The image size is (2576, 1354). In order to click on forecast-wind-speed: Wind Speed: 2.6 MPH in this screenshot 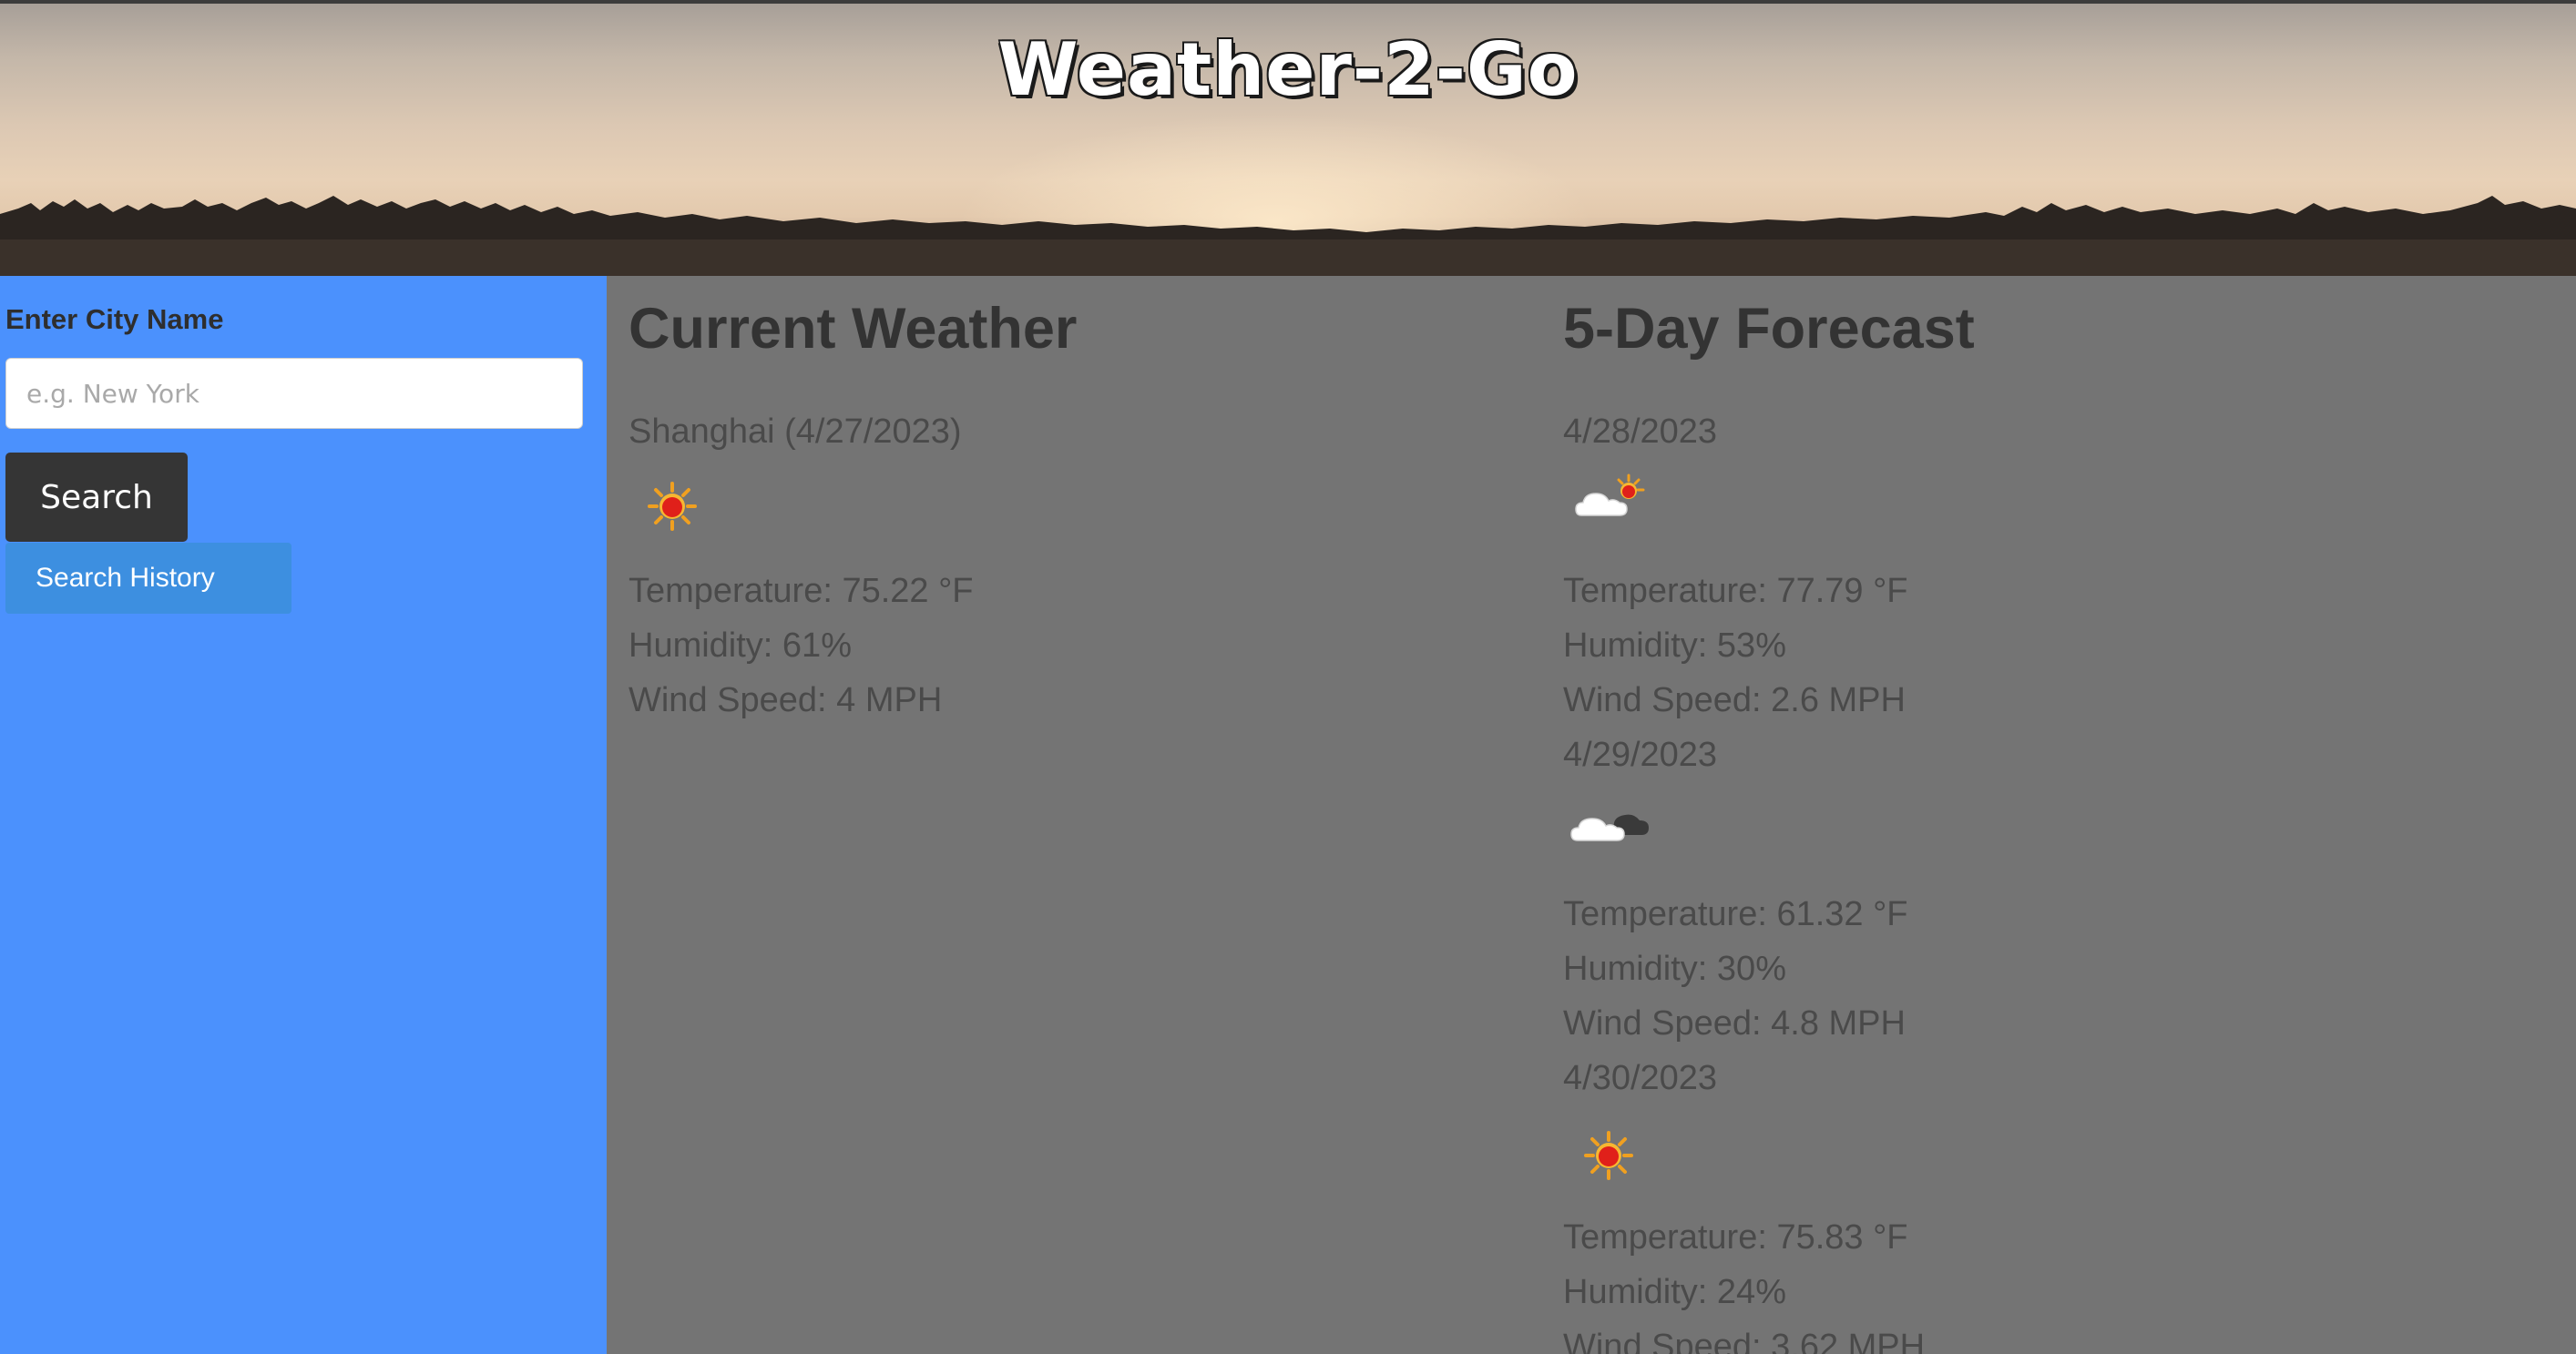, I will do `click(1734, 700)`.